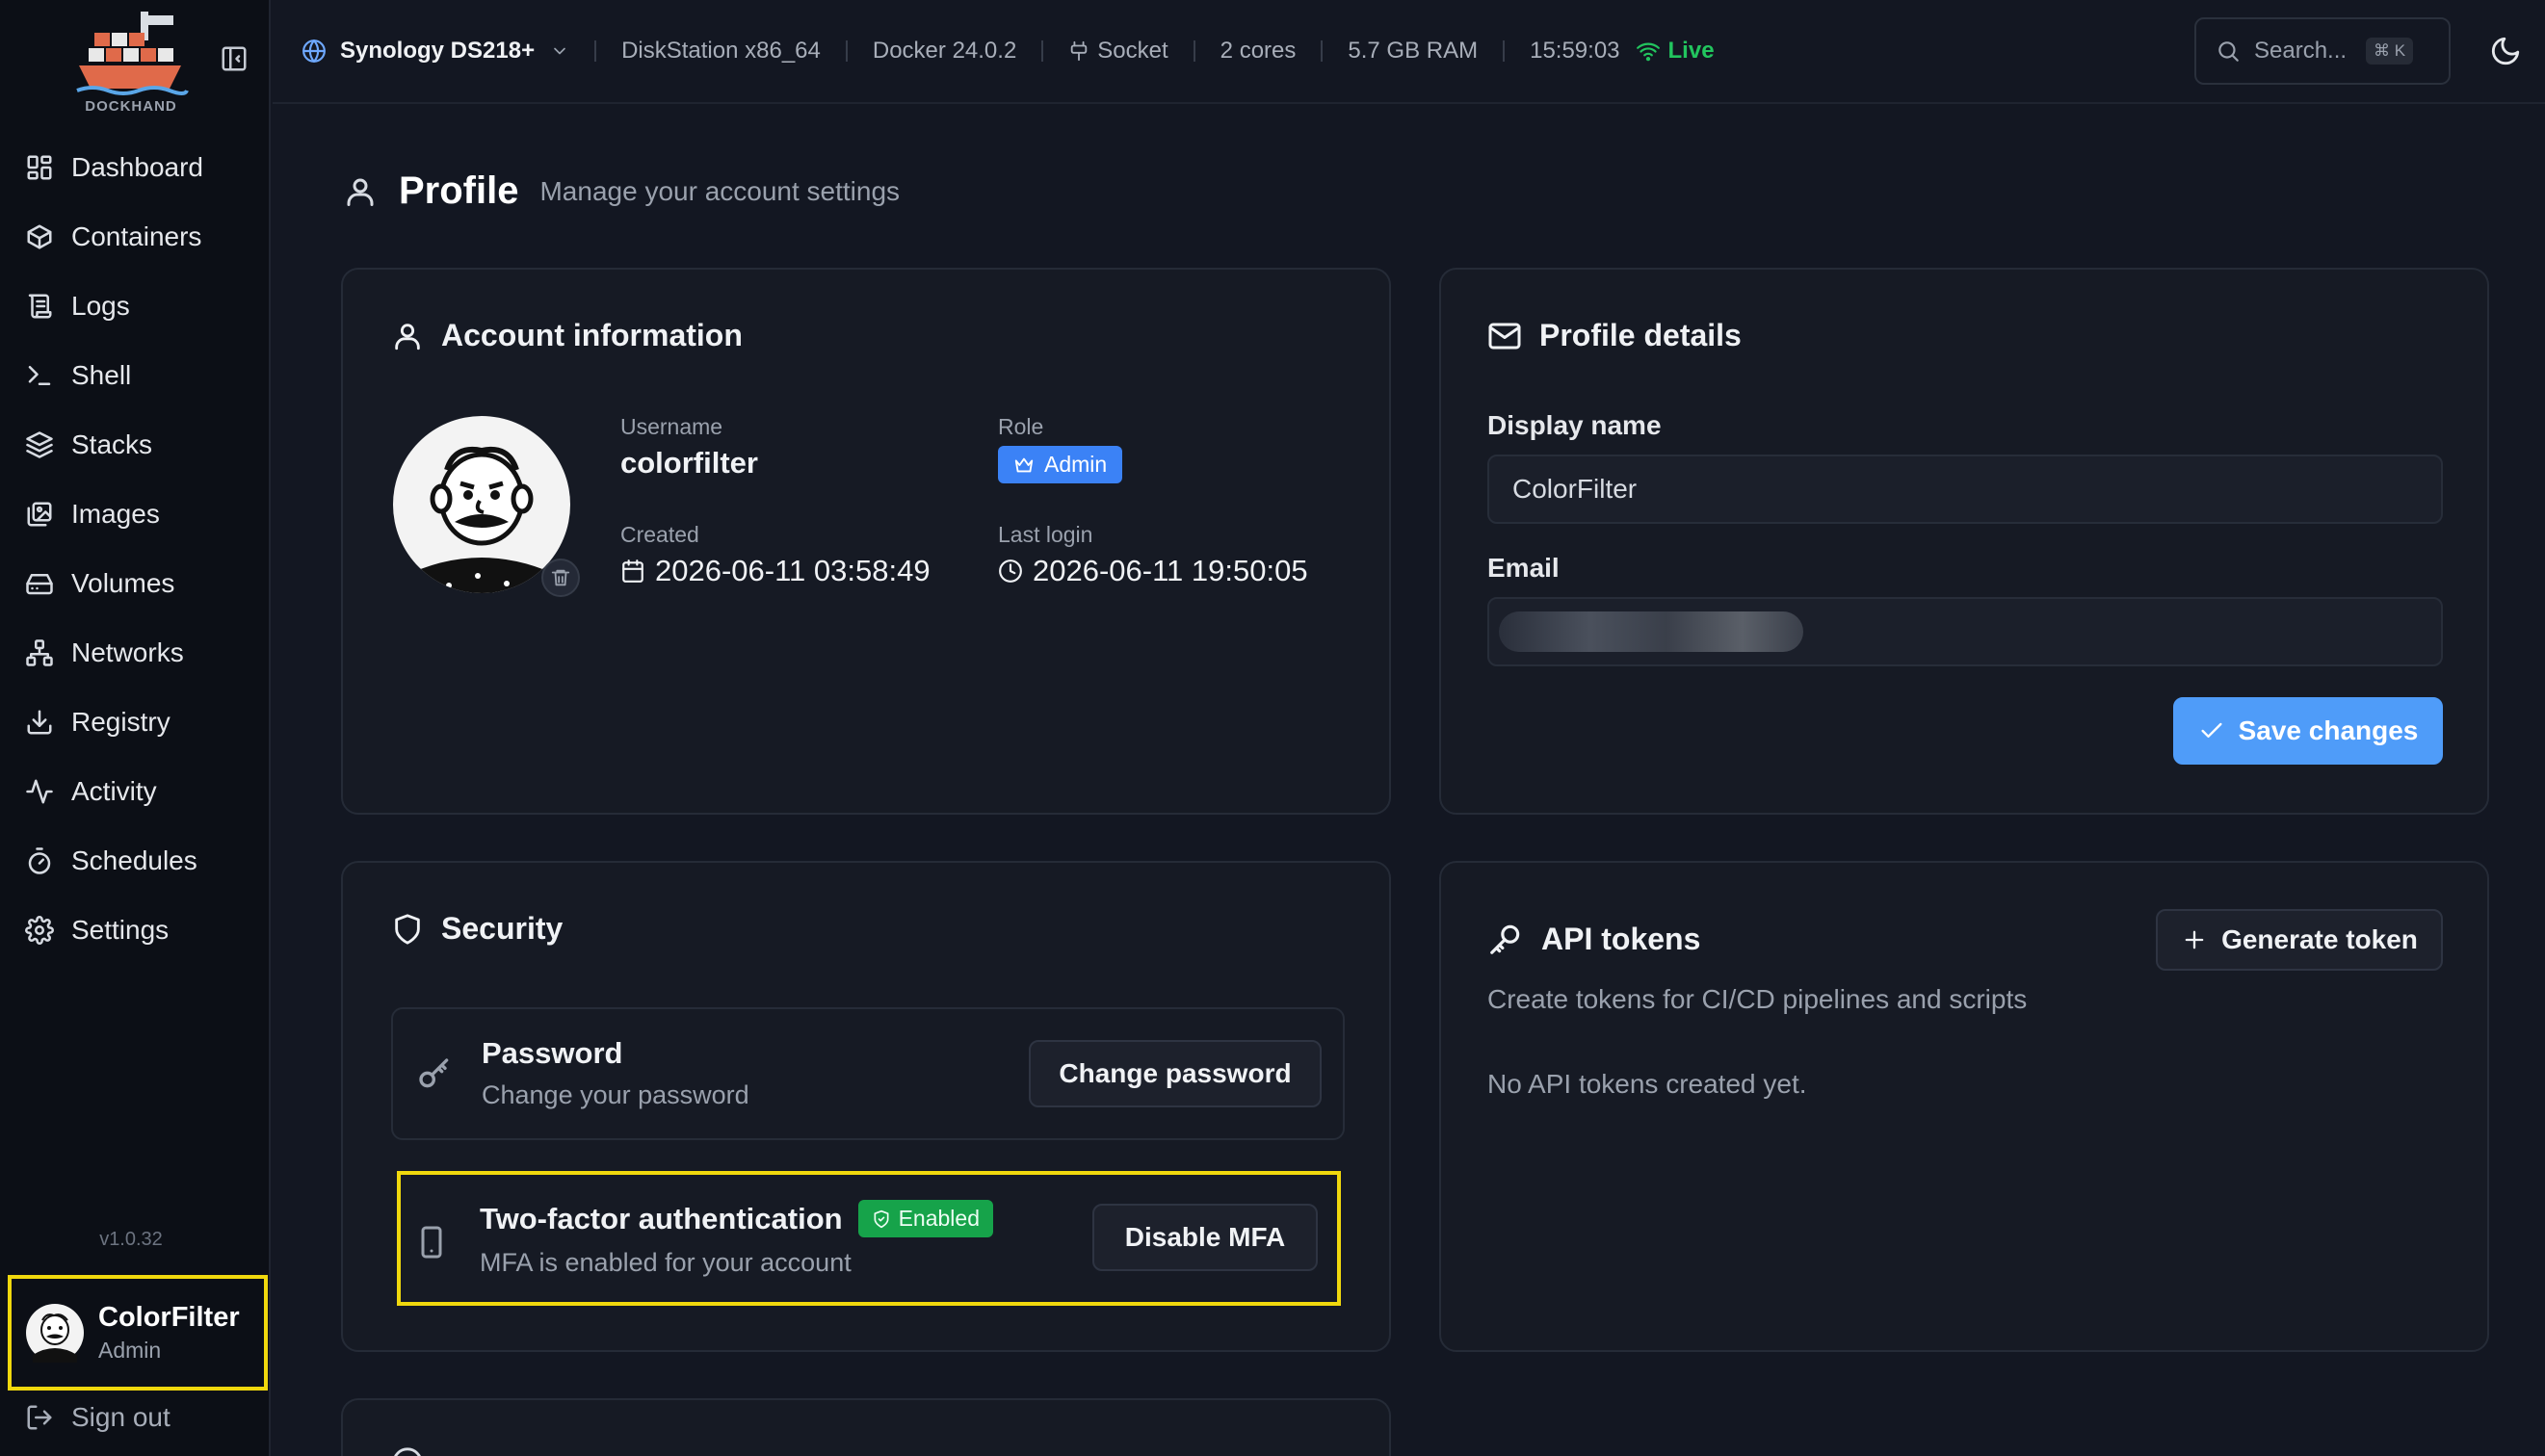 The width and height of the screenshot is (2545, 1456). What do you see at coordinates (39, 722) in the screenshot?
I see `download-icon` at bounding box center [39, 722].